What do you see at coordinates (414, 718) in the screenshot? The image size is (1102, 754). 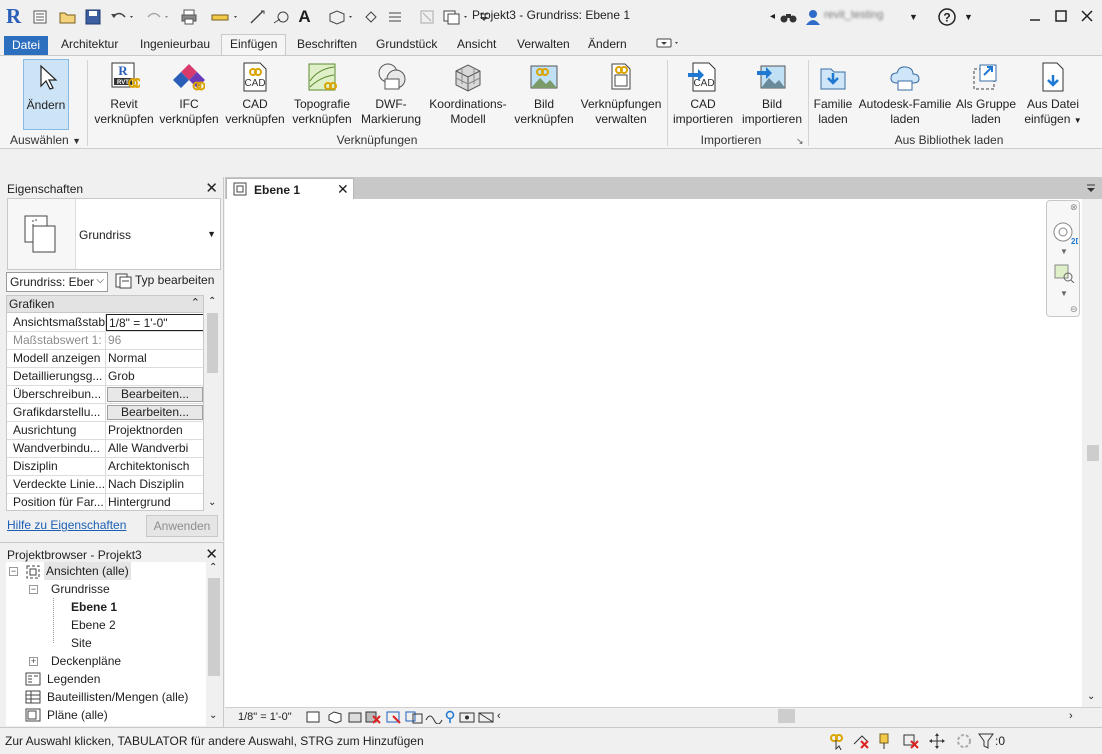 I see `crop-region-visibility-icon` at bounding box center [414, 718].